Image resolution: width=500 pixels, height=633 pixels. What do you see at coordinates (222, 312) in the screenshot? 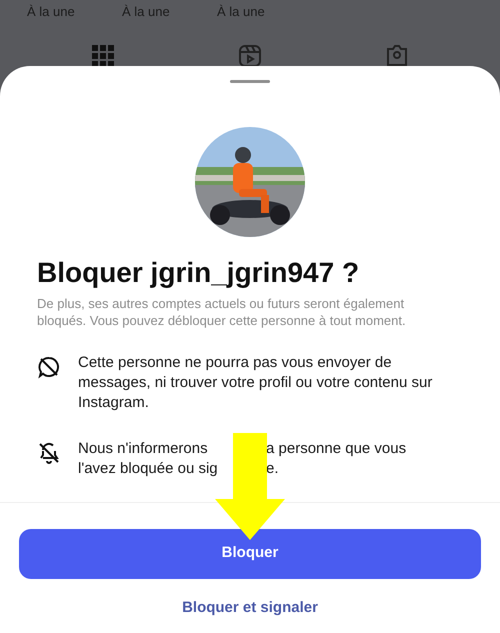
I see `dialog-subtitle: De plus, ses autres comptes actuels ou futurs seront également bloqués. Vous pouvez débloquer cette personne à tout moment.` at bounding box center [222, 312].